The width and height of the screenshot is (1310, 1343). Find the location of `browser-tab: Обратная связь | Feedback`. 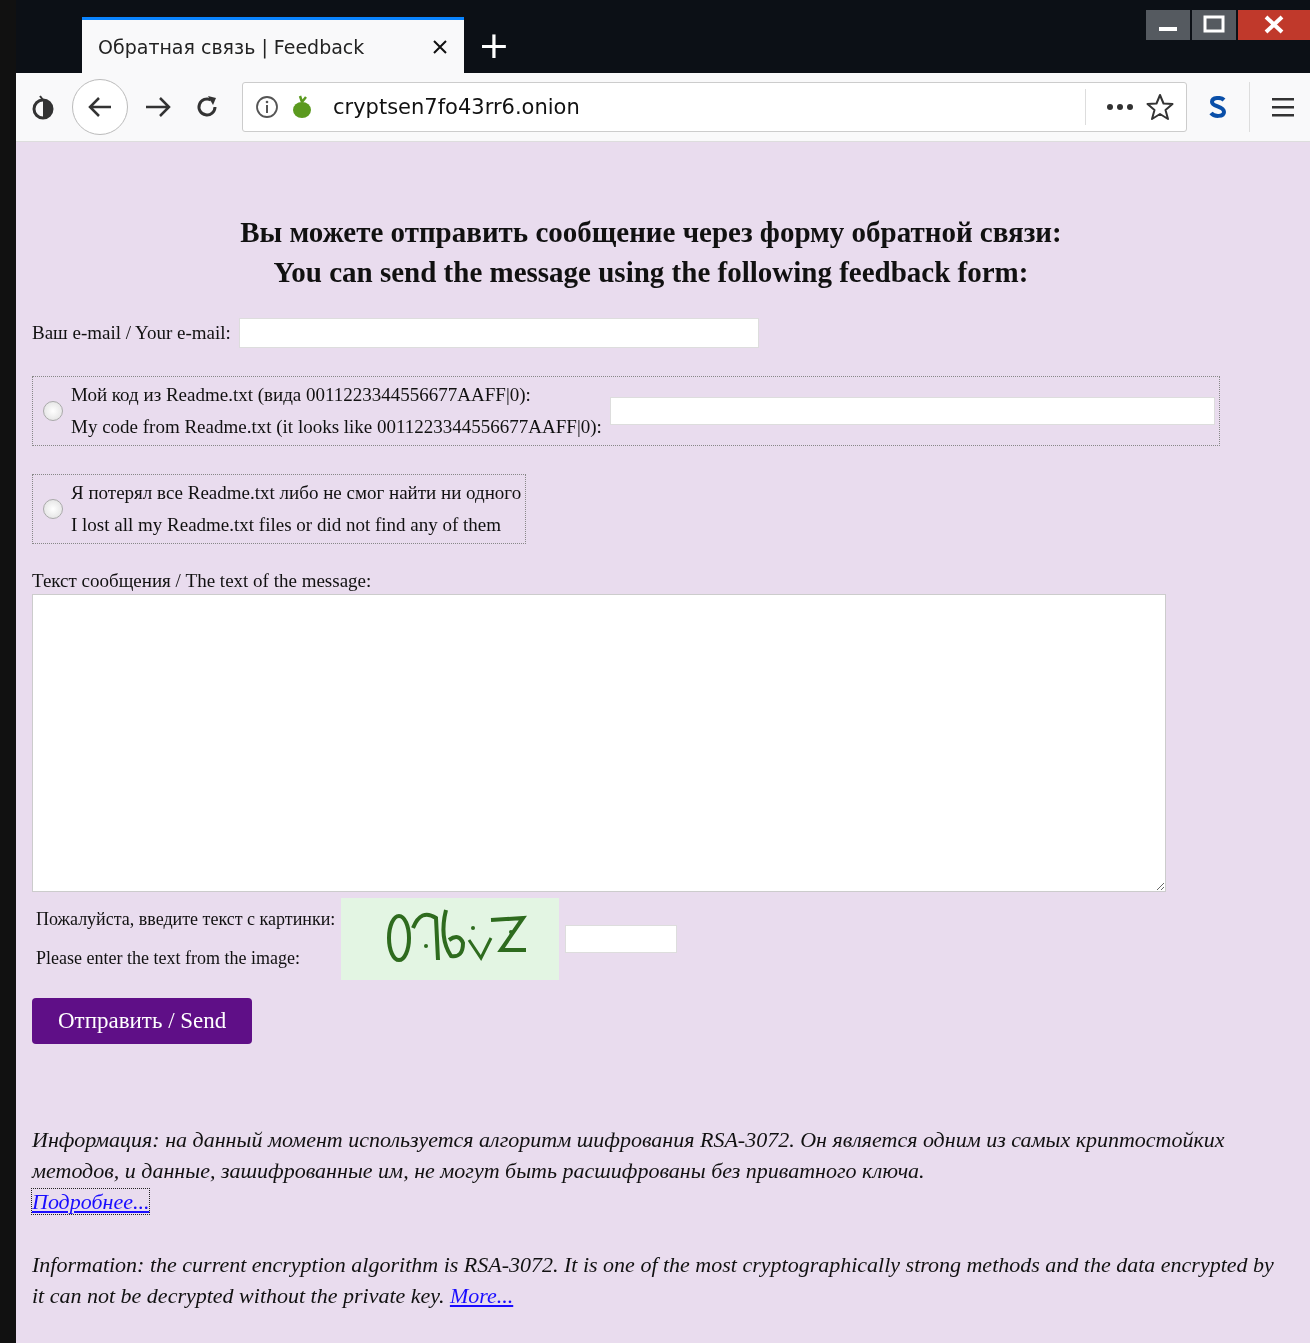

browser-tab: Обратная связь | Feedback is located at coordinates (273, 45).